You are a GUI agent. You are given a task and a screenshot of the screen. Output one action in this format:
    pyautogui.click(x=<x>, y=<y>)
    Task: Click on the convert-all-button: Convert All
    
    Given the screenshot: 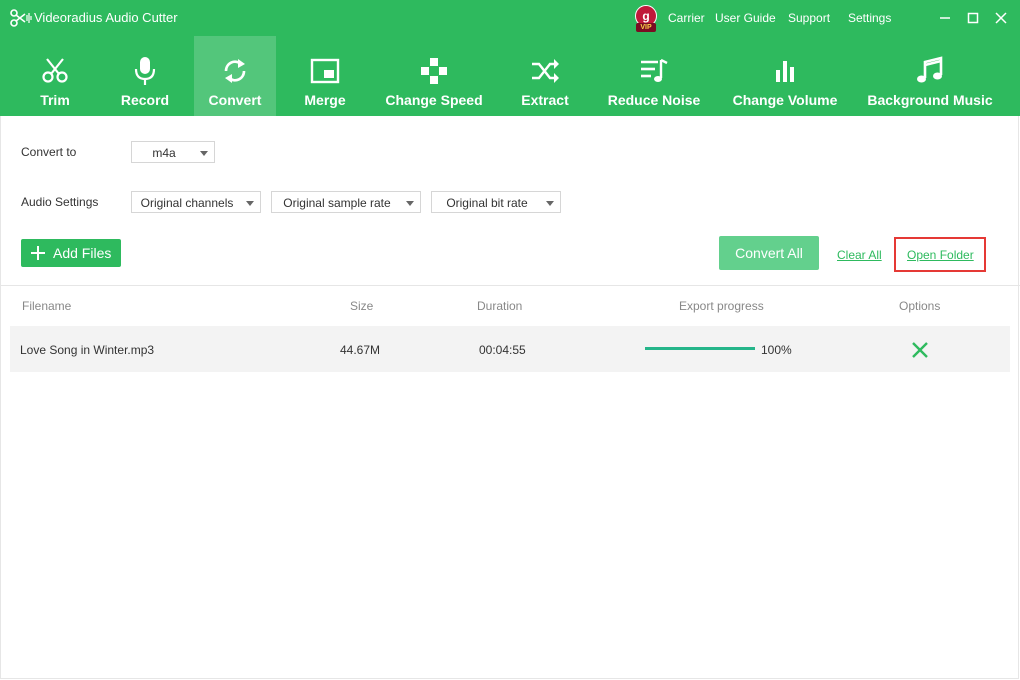 What is the action you would take?
    pyautogui.click(x=769, y=253)
    